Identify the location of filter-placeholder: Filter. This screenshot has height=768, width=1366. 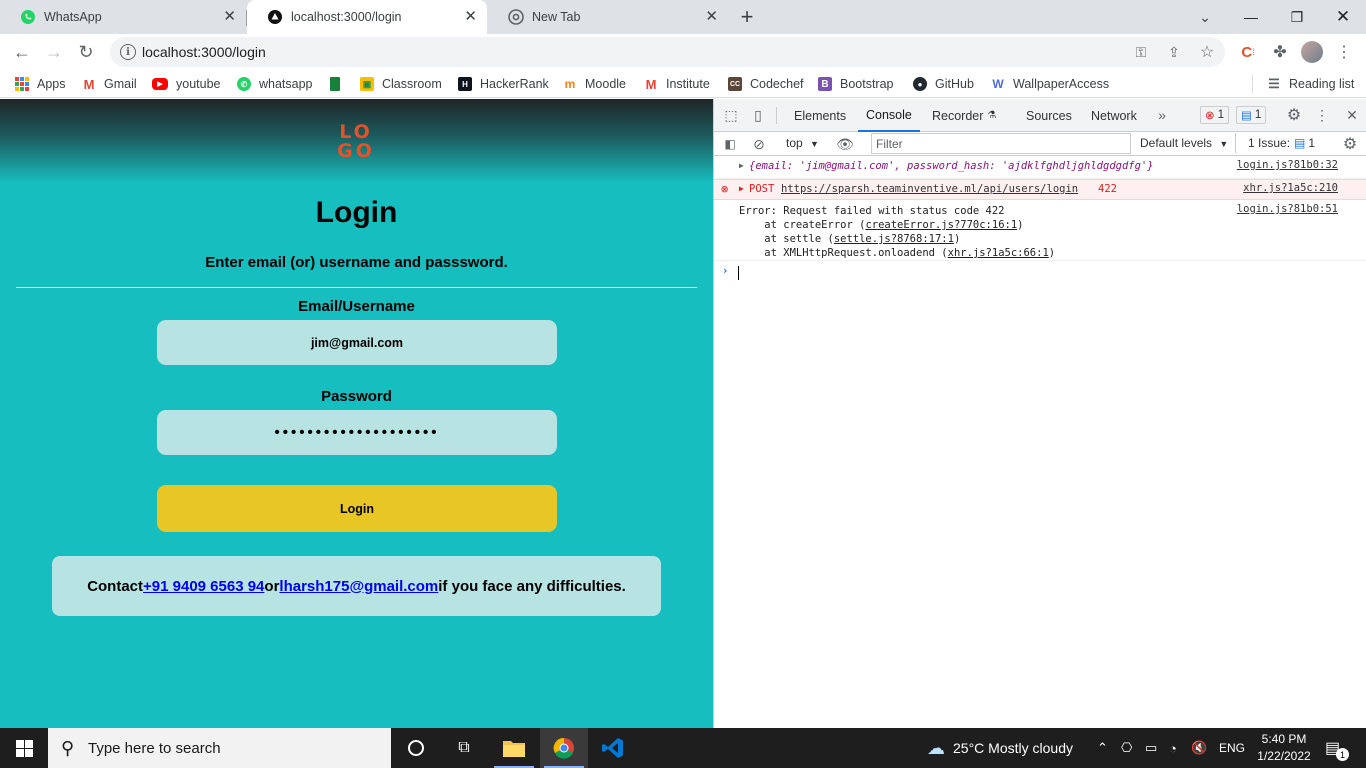
(889, 143).